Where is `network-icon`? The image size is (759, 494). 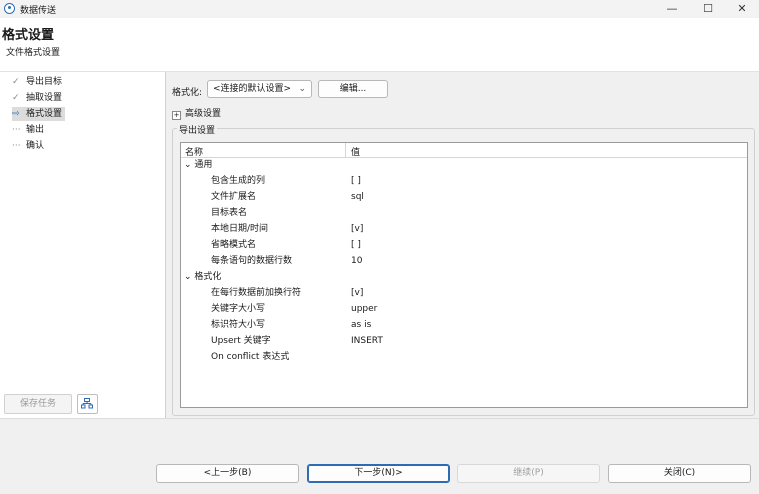 network-icon is located at coordinates (87, 403).